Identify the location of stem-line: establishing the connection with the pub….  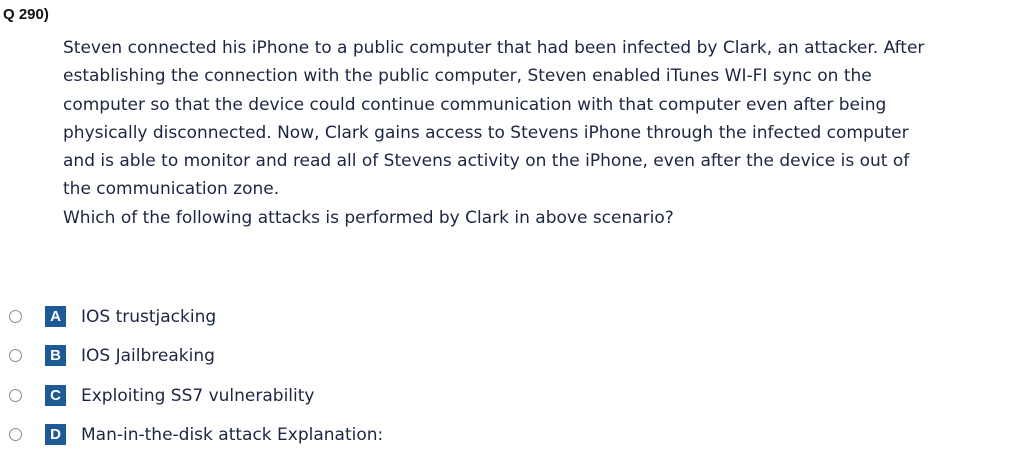
(467, 76).